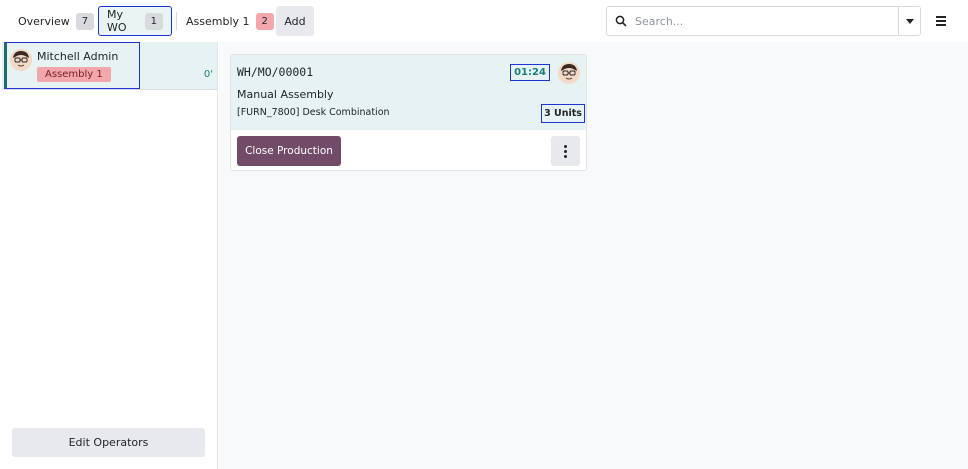 The width and height of the screenshot is (968, 469). I want to click on product-name: [FURN_7800] Desk Combination, so click(313, 112).